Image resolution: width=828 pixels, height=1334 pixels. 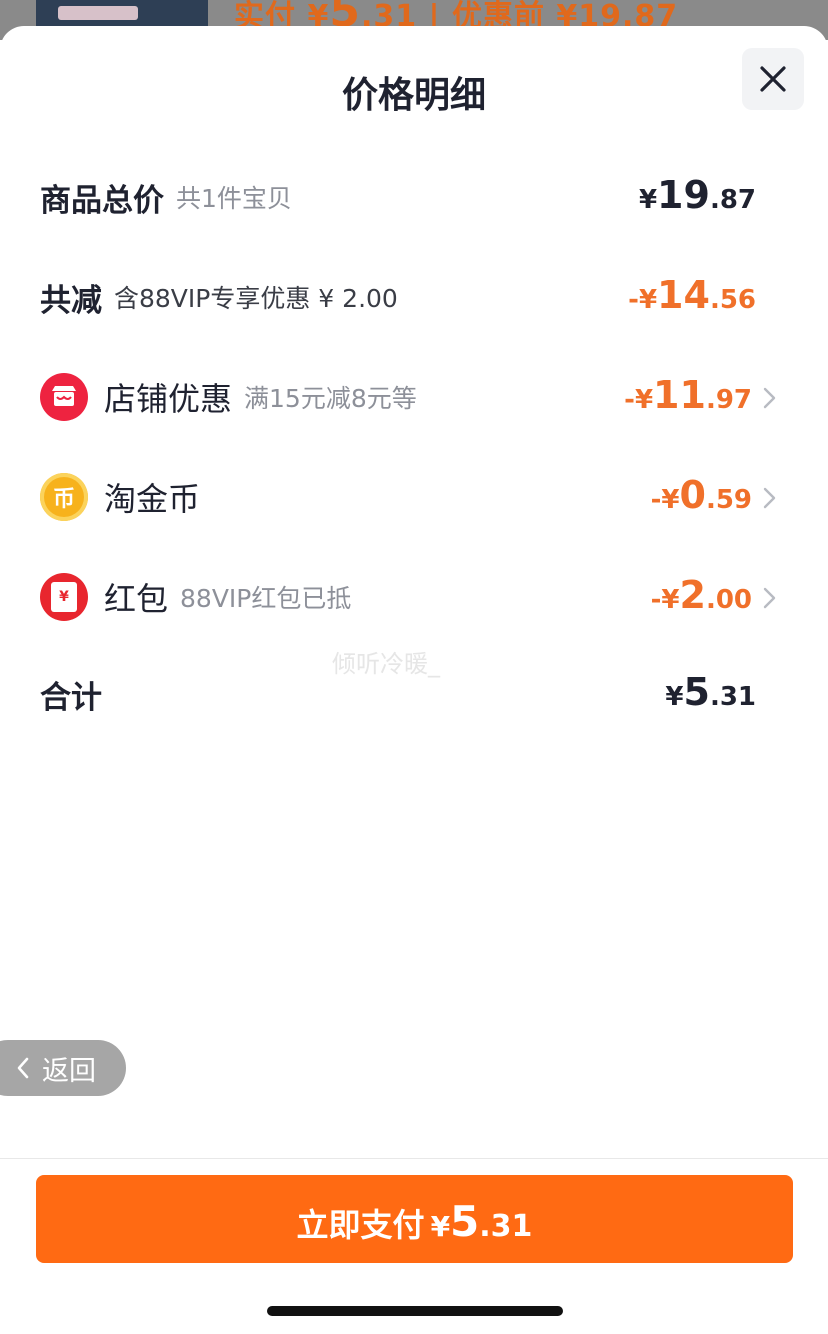 What do you see at coordinates (506, 1226) in the screenshot?
I see `pay-amount-decimal: .31` at bounding box center [506, 1226].